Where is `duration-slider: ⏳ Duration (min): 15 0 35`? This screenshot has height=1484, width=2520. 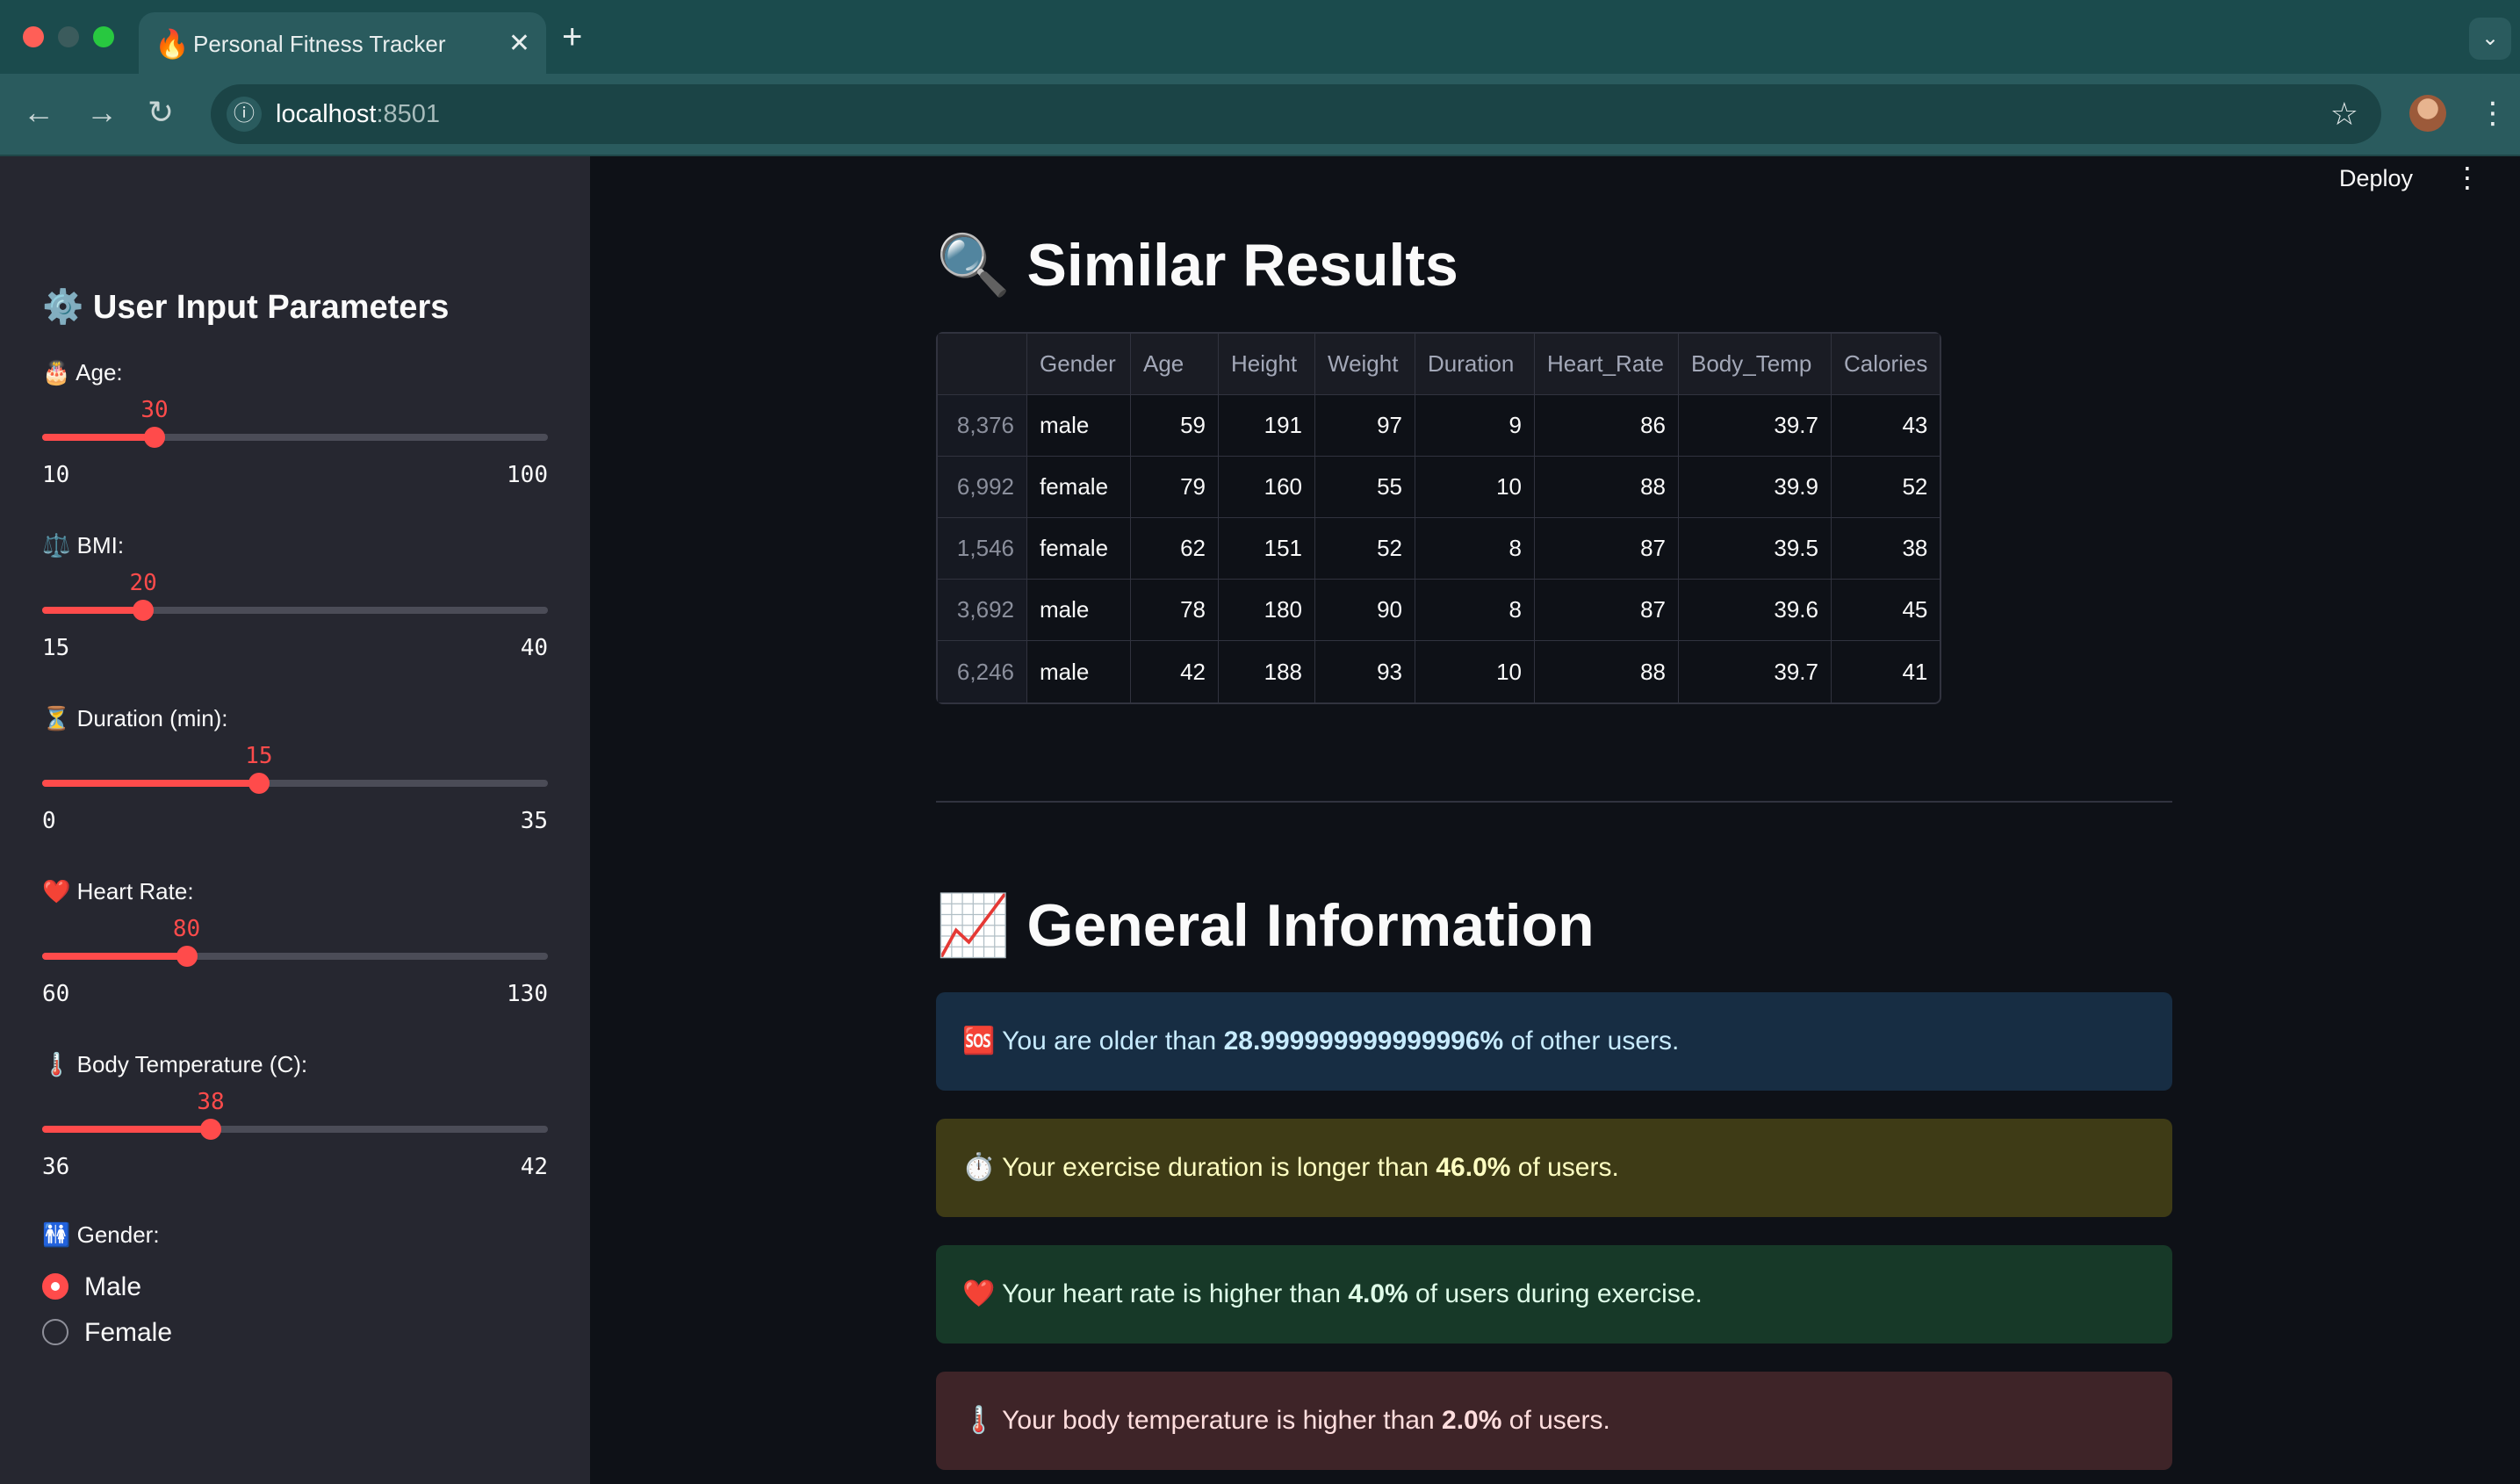 duration-slider: ⏳ Duration (min): 15 0 35 is located at coordinates (295, 777).